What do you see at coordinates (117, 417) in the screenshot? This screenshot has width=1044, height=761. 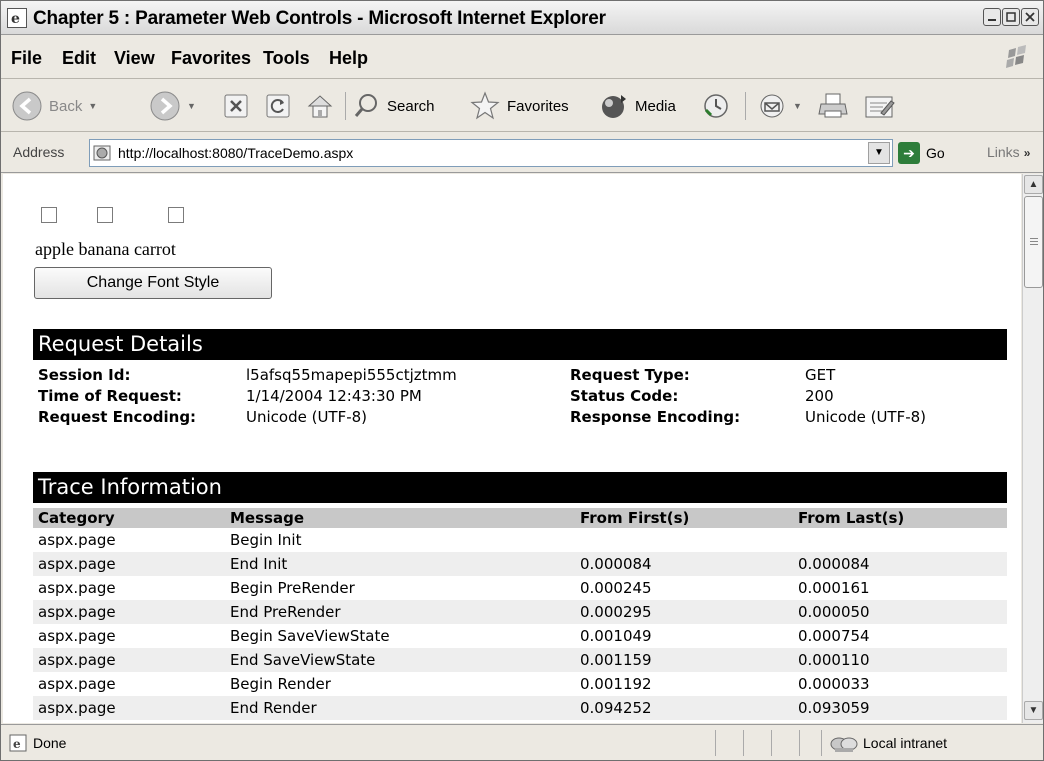 I see `request-encoding-label: Request Encoding:` at bounding box center [117, 417].